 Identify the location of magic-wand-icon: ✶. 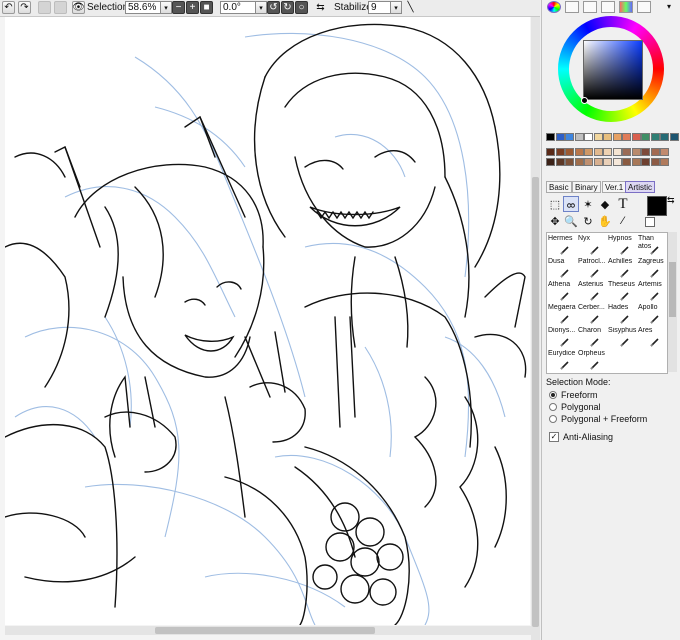
(588, 204).